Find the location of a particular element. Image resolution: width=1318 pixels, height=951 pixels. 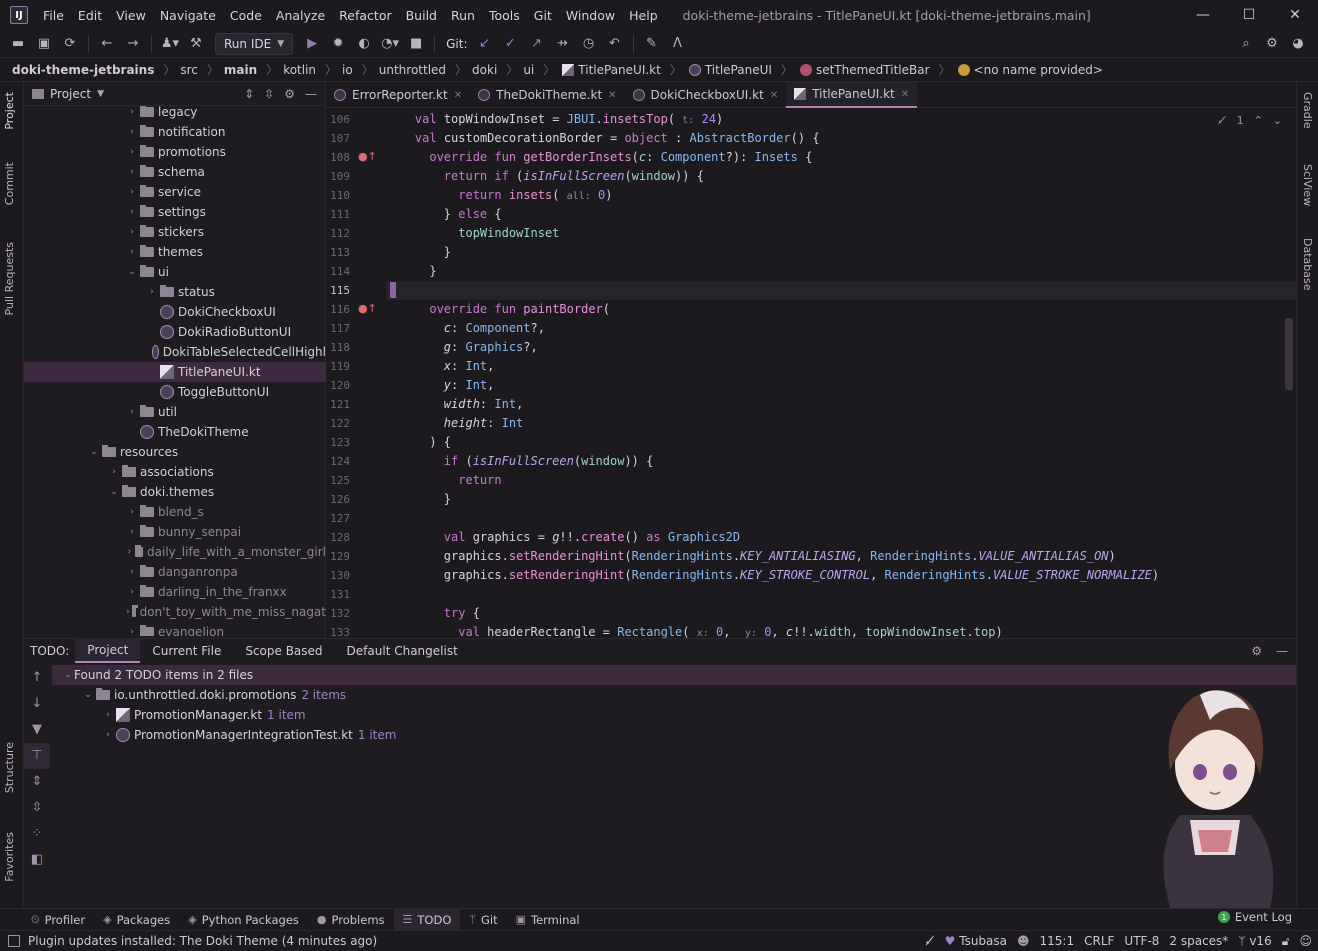

sync-icon: ⟳ is located at coordinates (70, 44).